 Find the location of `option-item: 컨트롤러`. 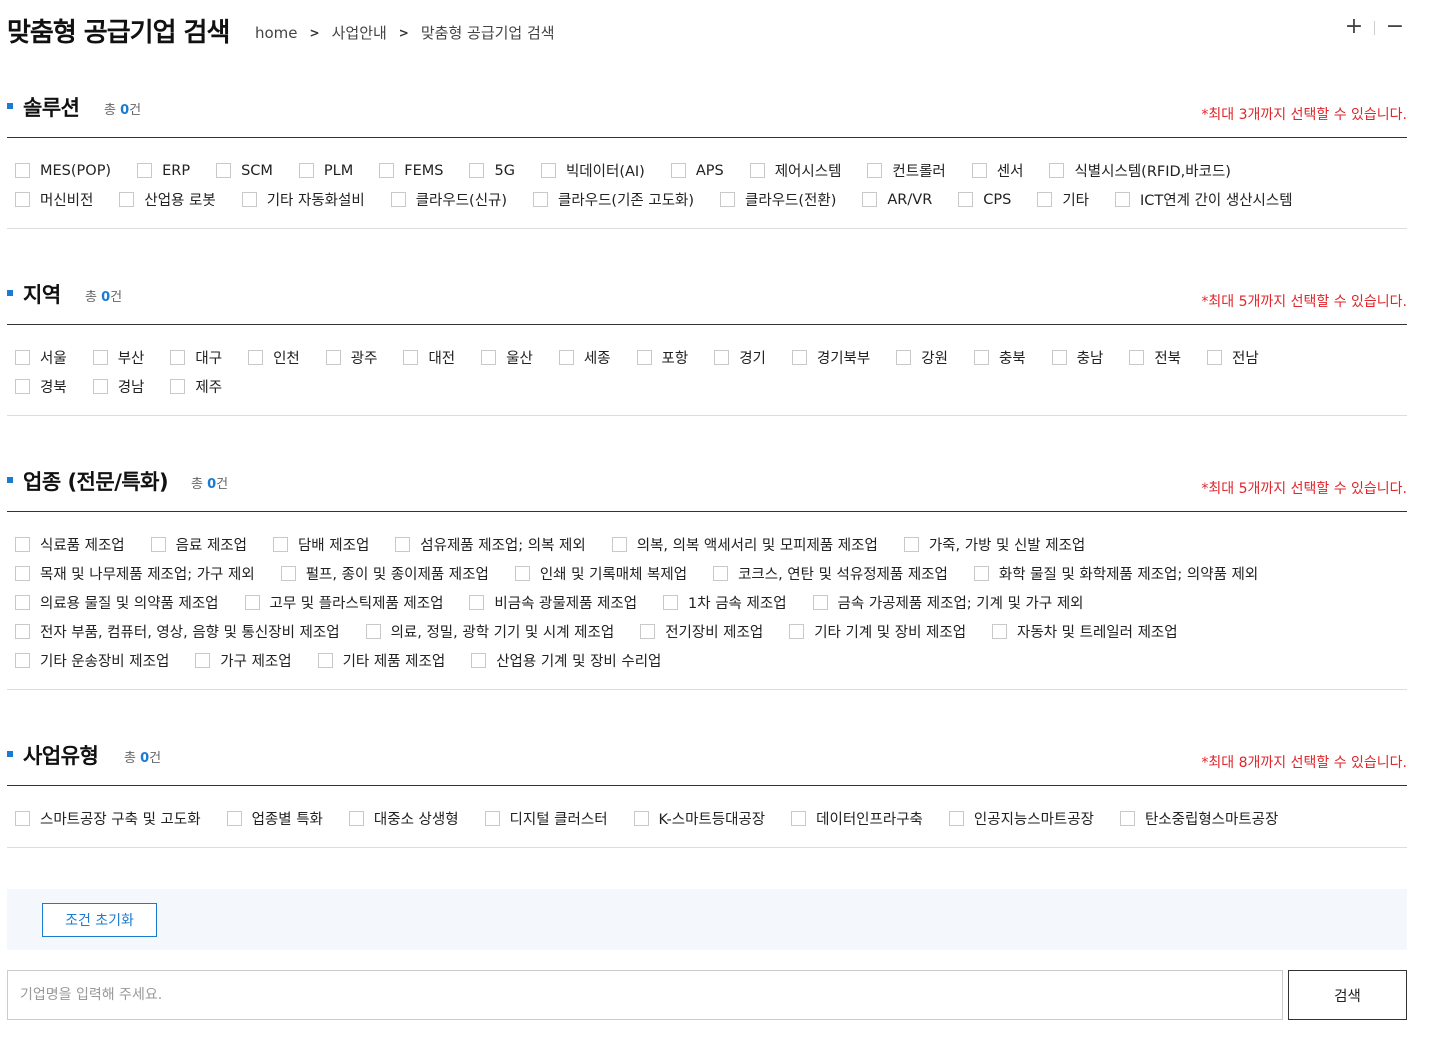

option-item: 컨트롤러 is located at coordinates (906, 170).